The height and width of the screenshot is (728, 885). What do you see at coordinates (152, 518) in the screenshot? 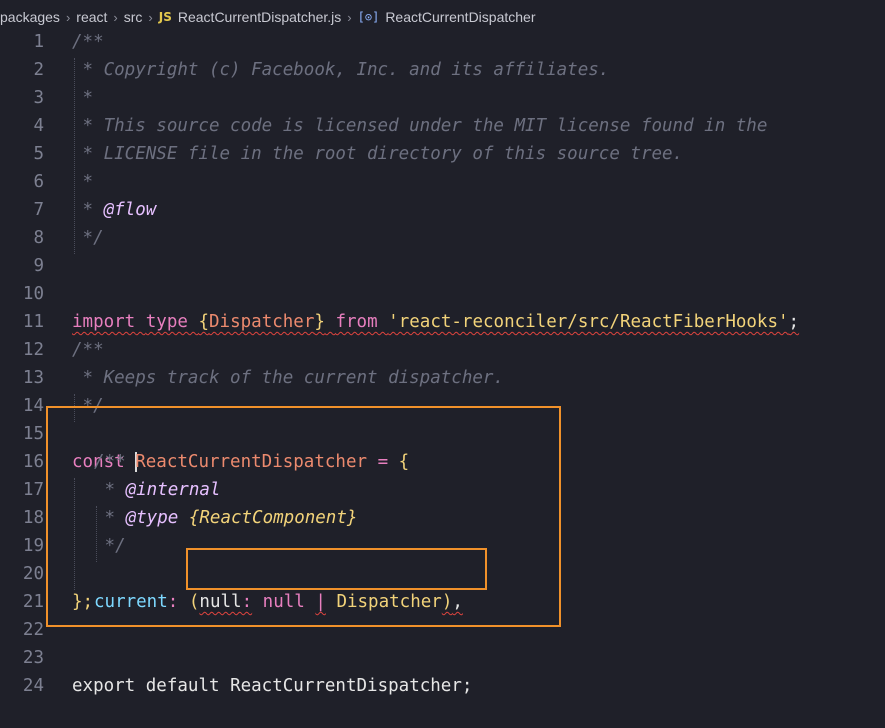
I see `jsdoc-tag: @type` at bounding box center [152, 518].